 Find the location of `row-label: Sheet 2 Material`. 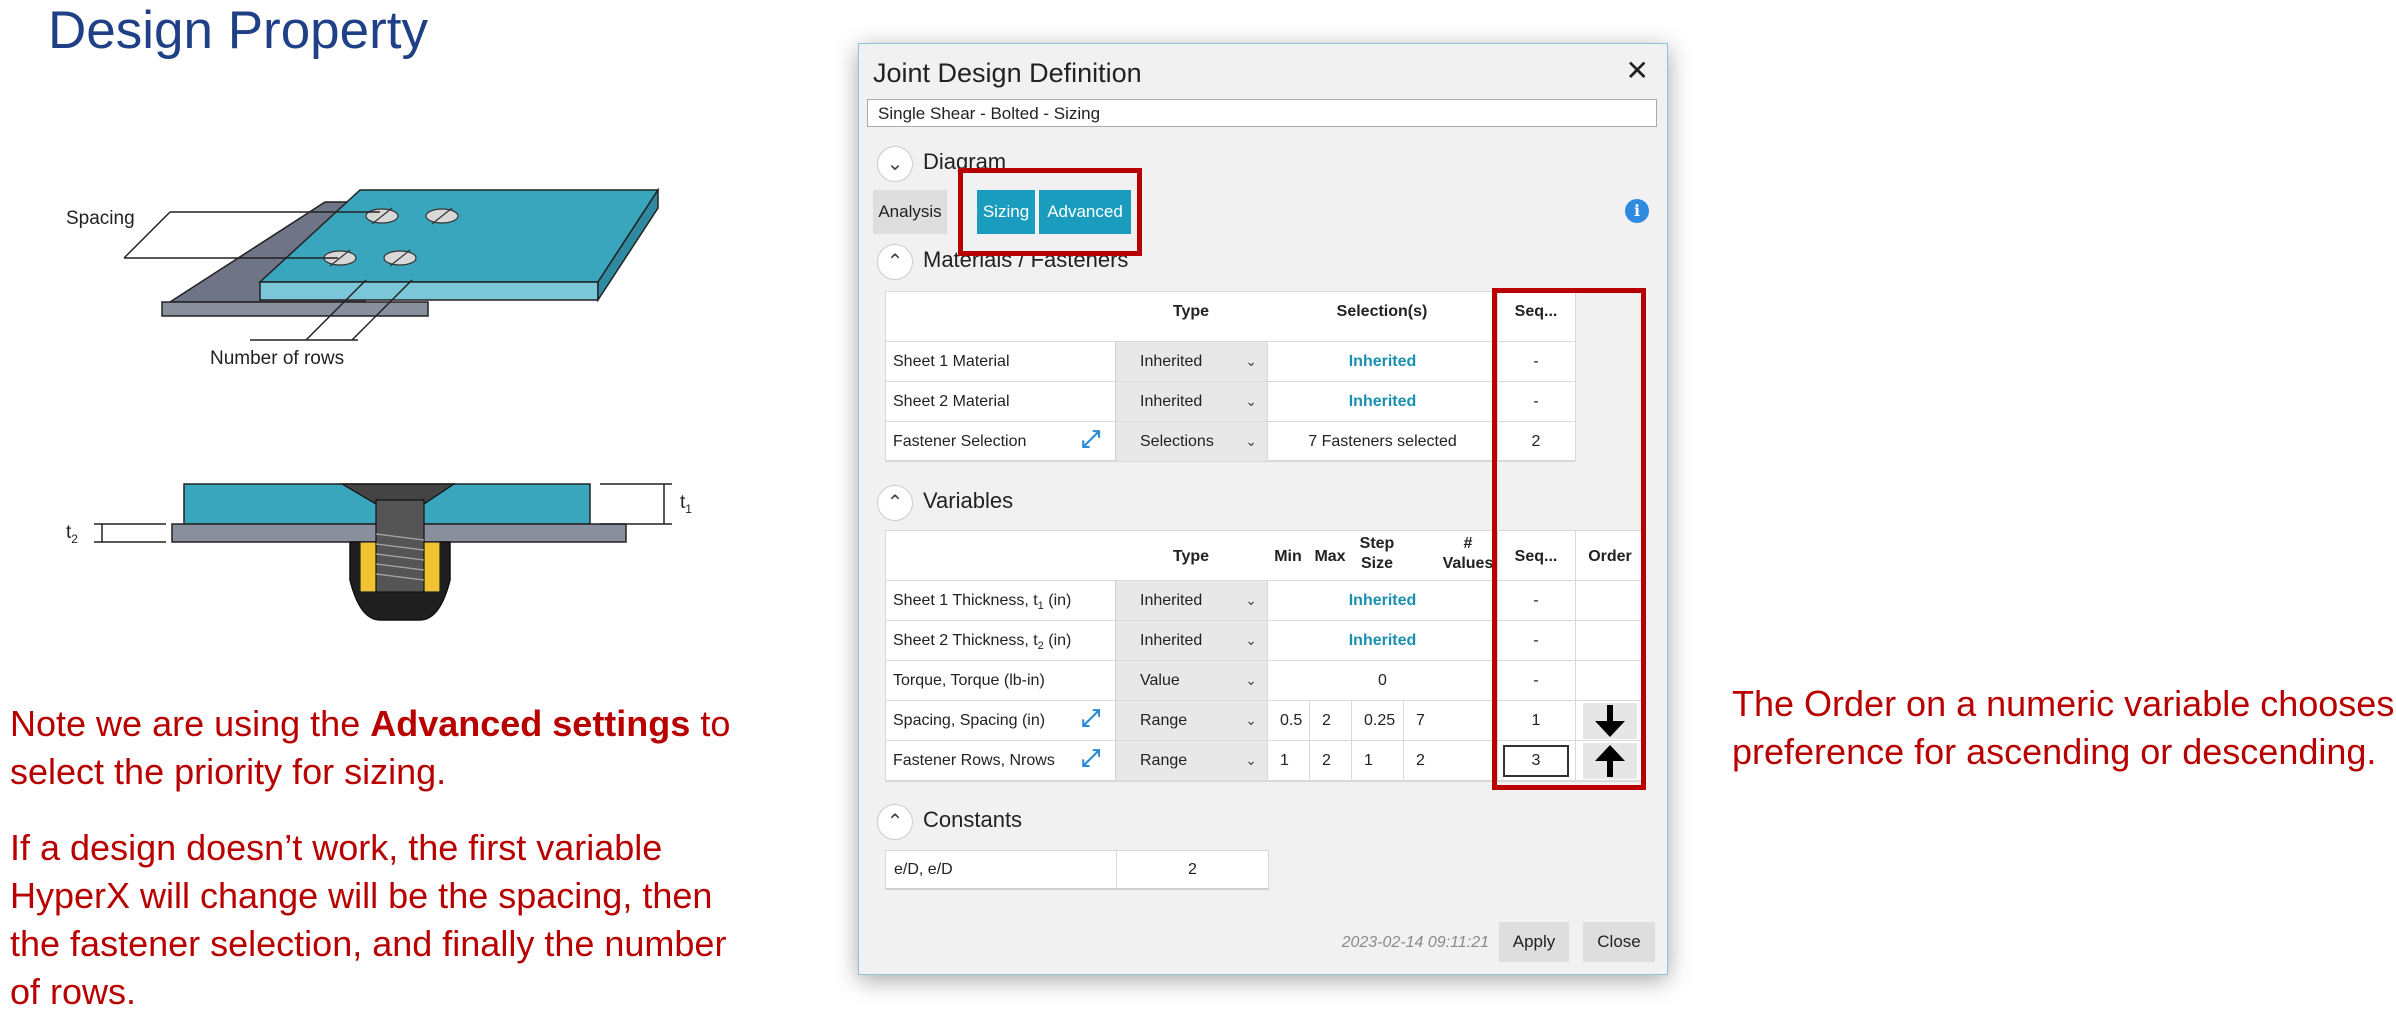

row-label: Sheet 2 Material is located at coordinates (951, 401).